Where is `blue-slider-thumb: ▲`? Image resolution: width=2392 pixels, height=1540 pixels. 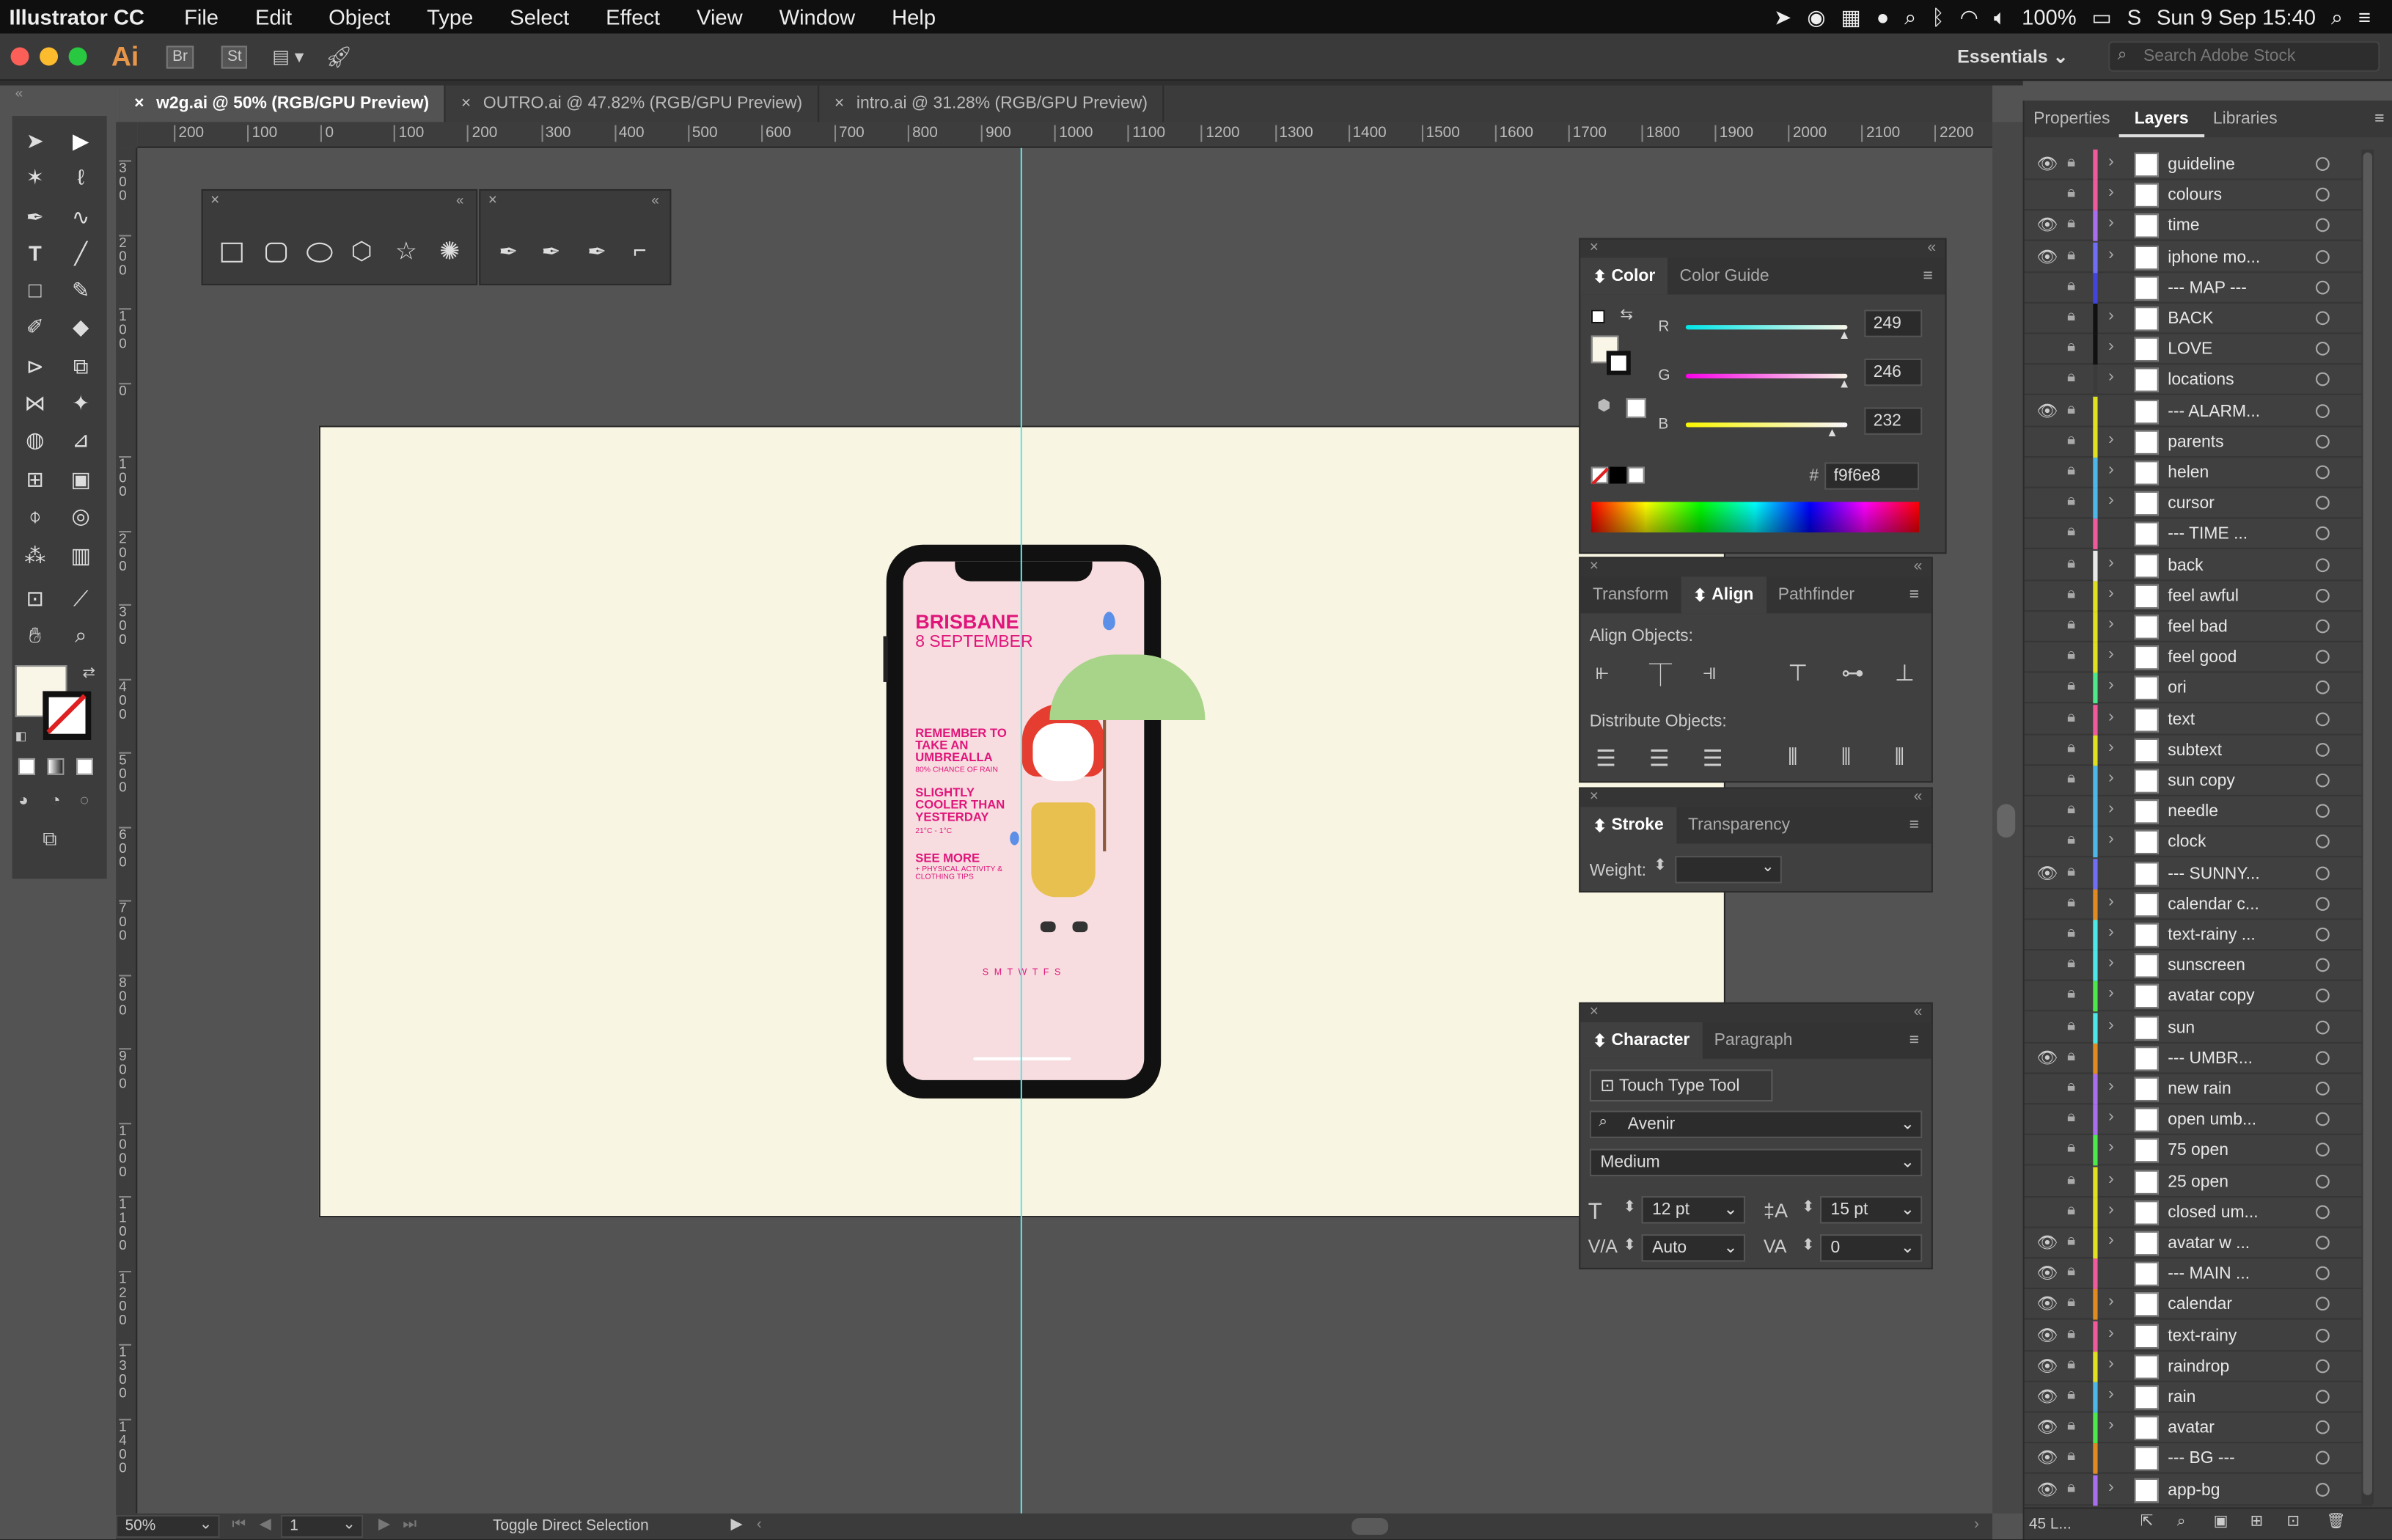
blue-slider-thumb: ▲ is located at coordinates (1832, 432).